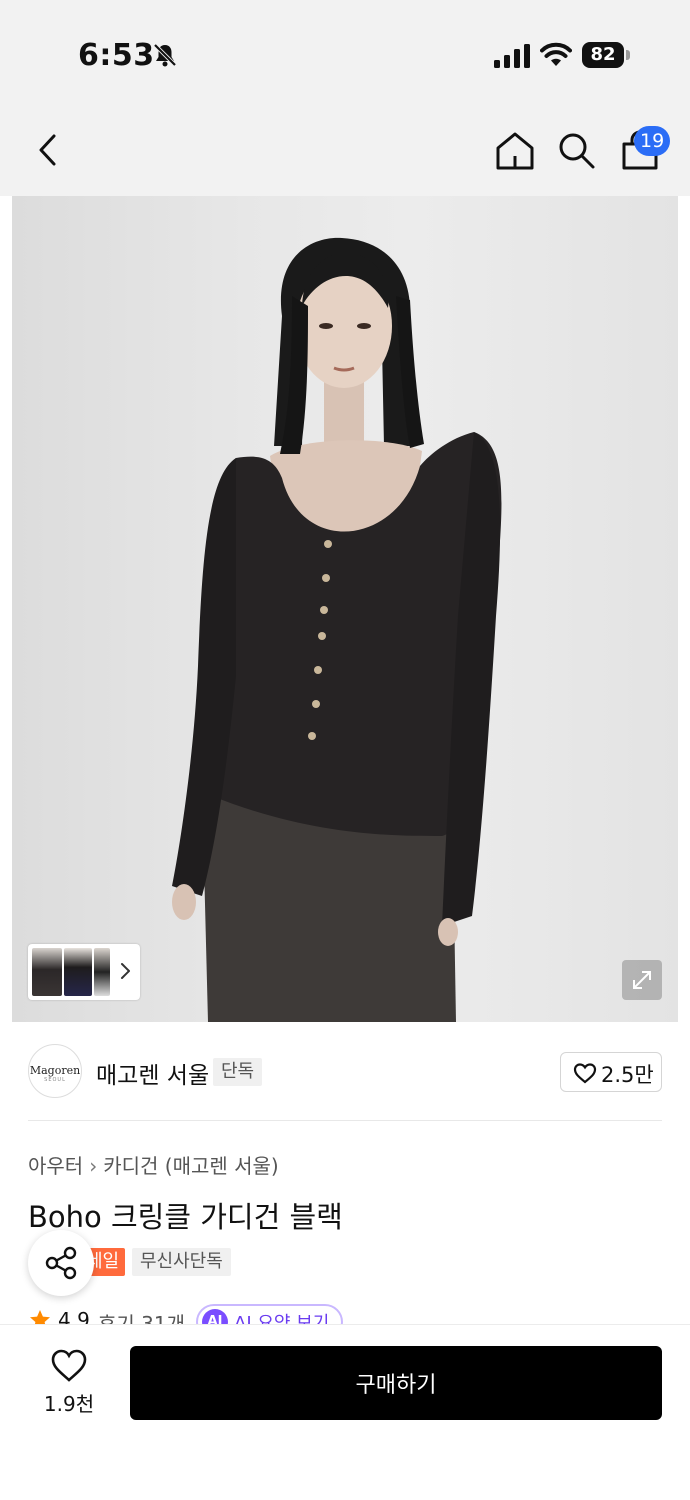 The image size is (690, 1500). Describe the element at coordinates (628, 55) in the screenshot. I see `battery-cap` at that location.